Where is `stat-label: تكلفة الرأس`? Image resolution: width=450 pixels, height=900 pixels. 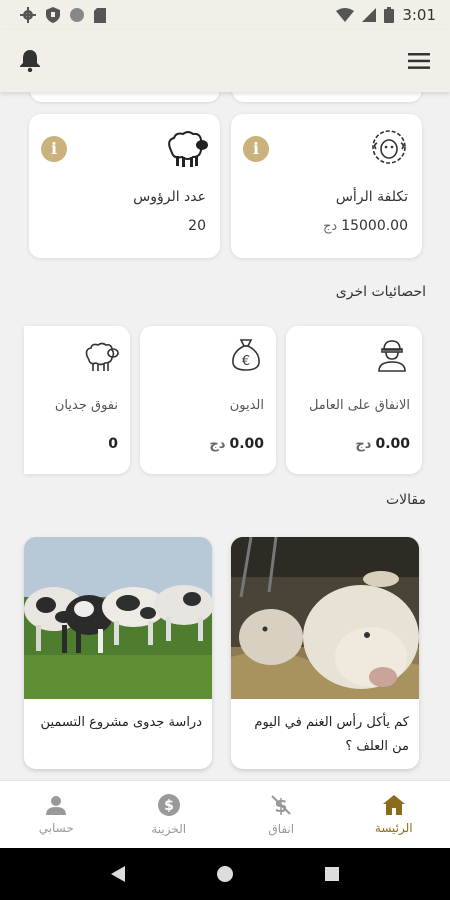 stat-label: تكلفة الرأس is located at coordinates (371, 197).